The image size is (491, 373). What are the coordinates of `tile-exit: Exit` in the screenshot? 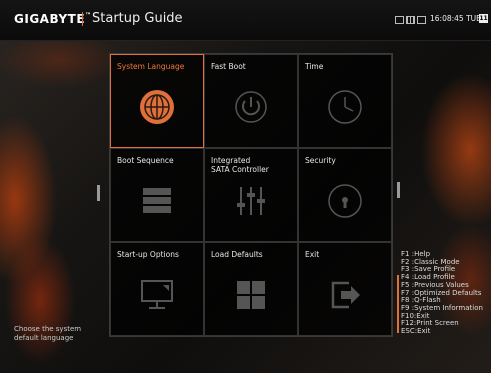 It's located at (345, 289).